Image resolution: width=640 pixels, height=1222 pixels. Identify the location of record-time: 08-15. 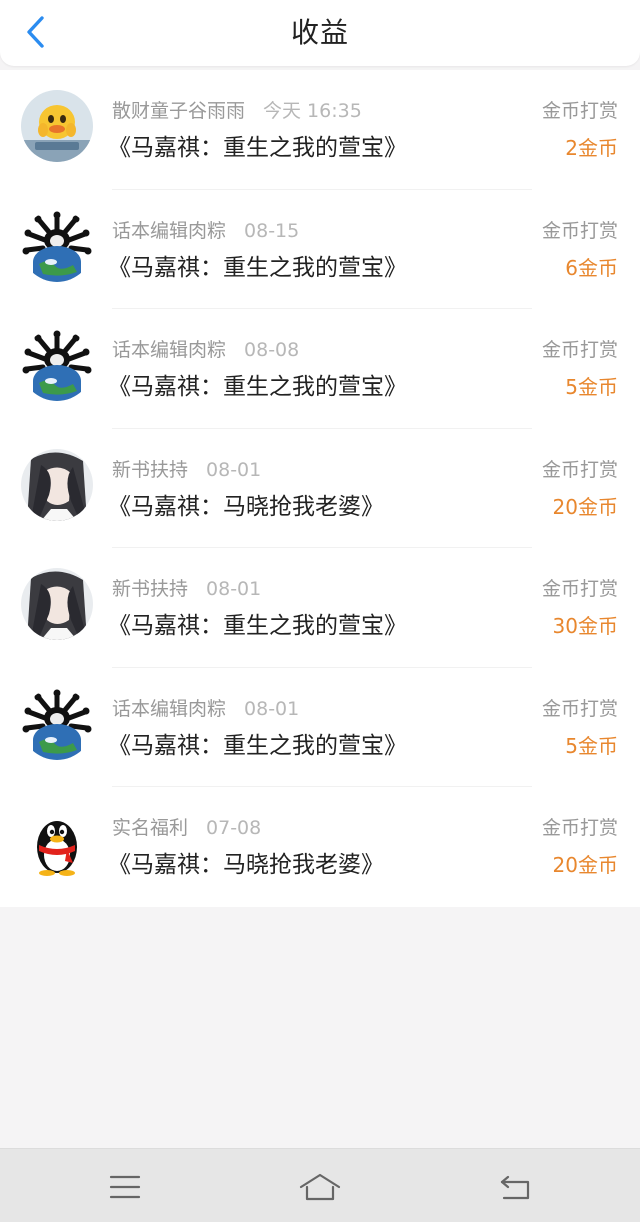
(272, 230).